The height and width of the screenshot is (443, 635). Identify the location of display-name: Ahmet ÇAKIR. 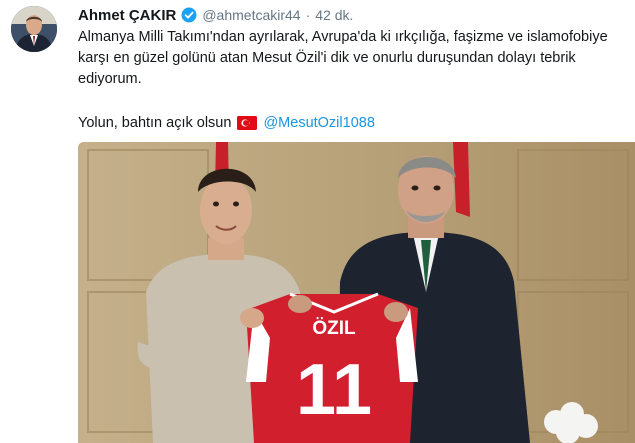
(127, 15).